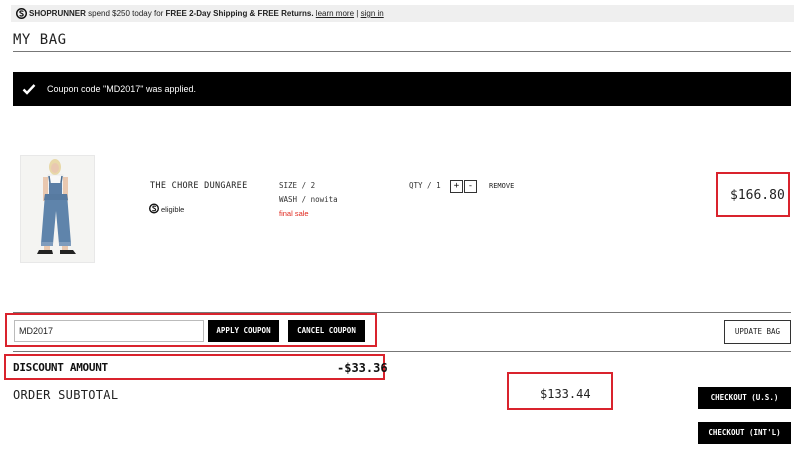  I want to click on promo-offer: FREE 2-Day Shipping & FREE Returns., so click(239, 13).